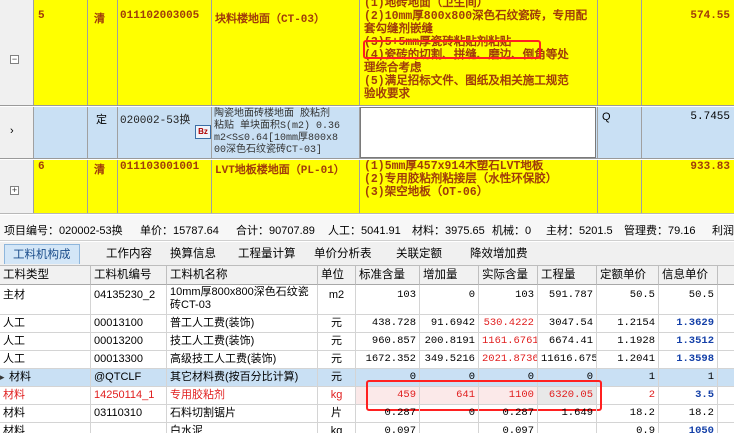 The image size is (734, 433). I want to click on cell-std-qty: 438.728, so click(388, 323).